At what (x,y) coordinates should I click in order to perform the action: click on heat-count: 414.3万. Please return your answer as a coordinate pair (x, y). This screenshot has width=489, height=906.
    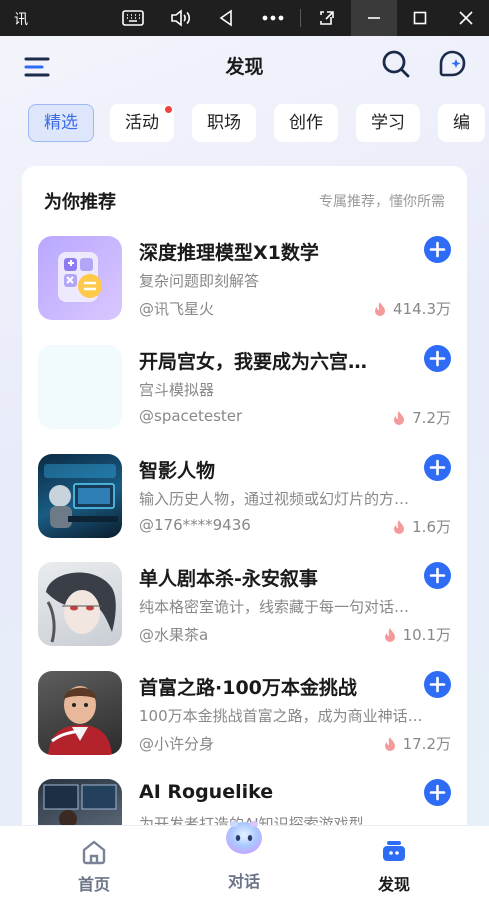
    Looking at the image, I should click on (412, 308).